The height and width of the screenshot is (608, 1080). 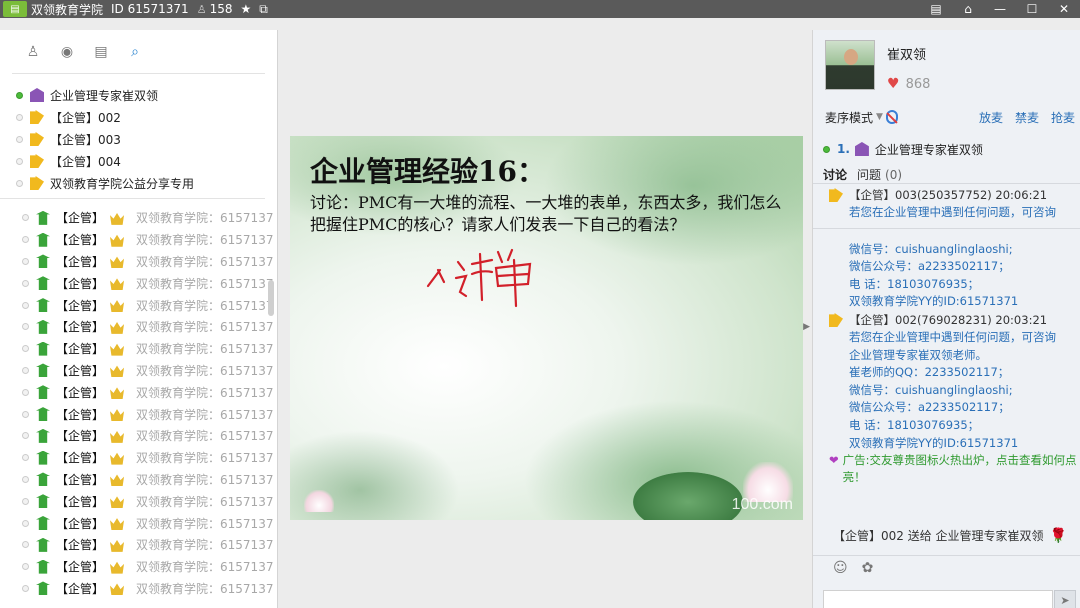 I want to click on ban-mic-link: 禁麦, so click(x=1027, y=117).